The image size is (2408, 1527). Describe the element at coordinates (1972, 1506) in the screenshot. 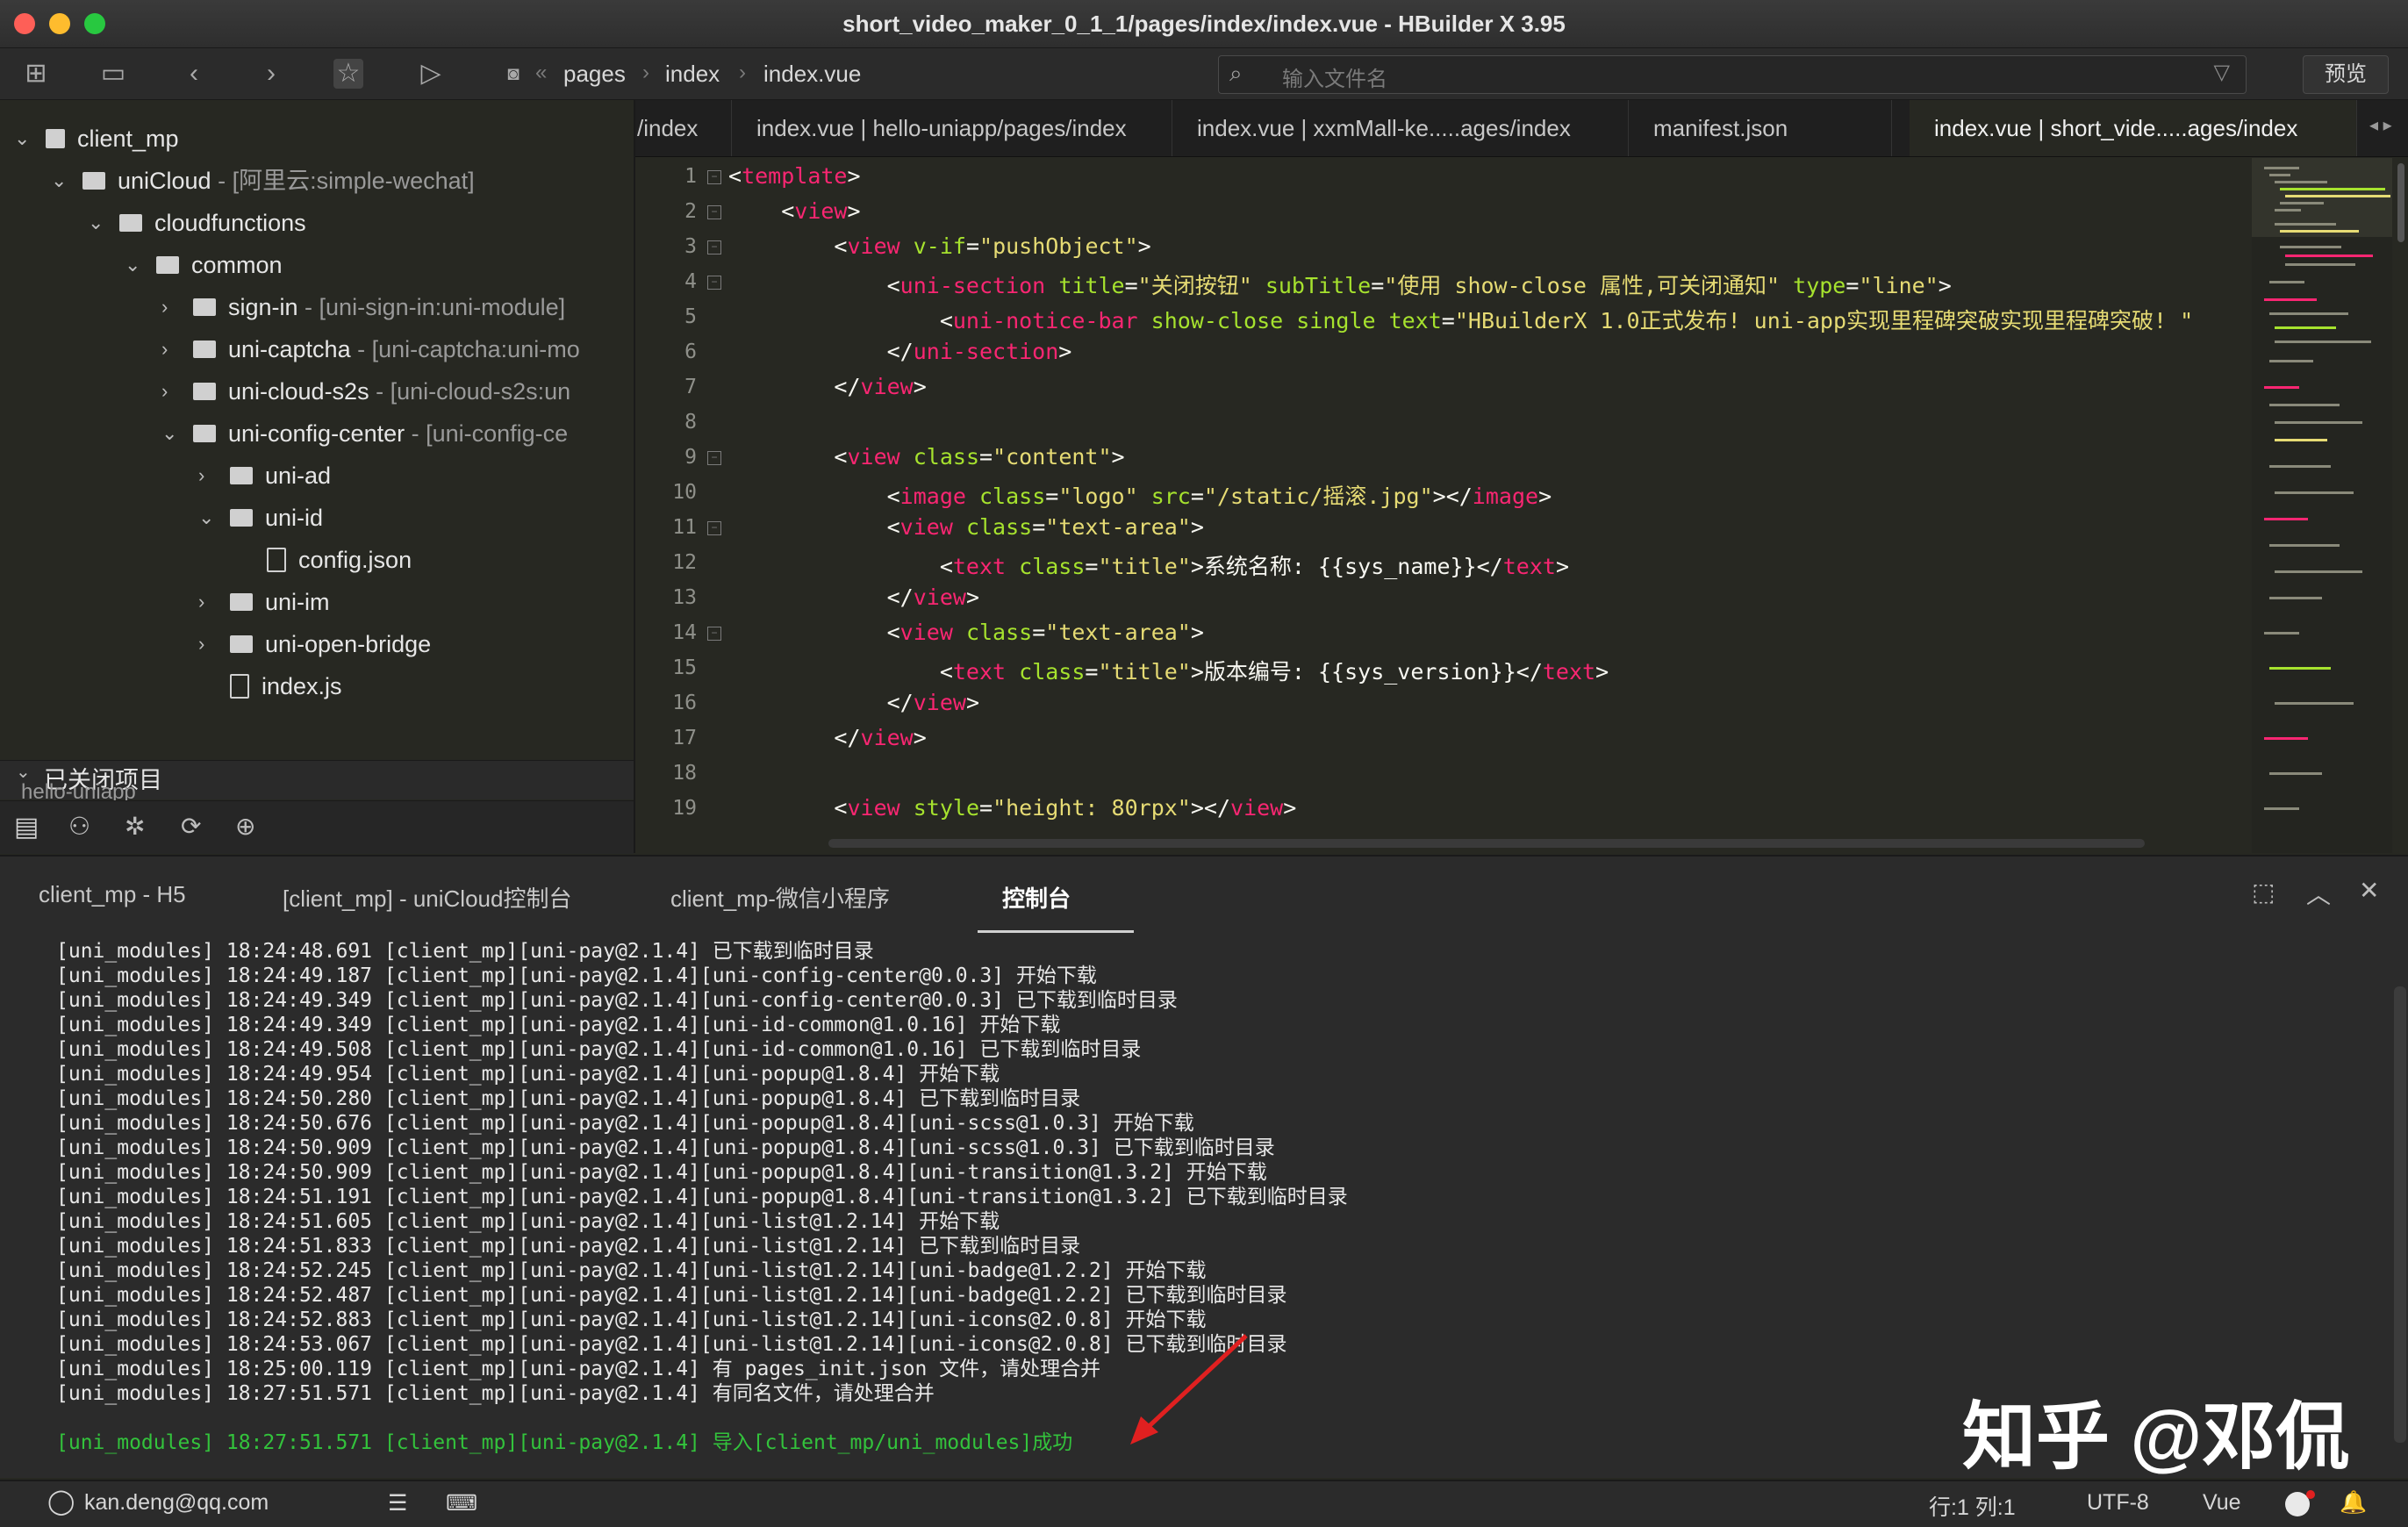

I see `cursor-position: 行:1 列:1` at that location.